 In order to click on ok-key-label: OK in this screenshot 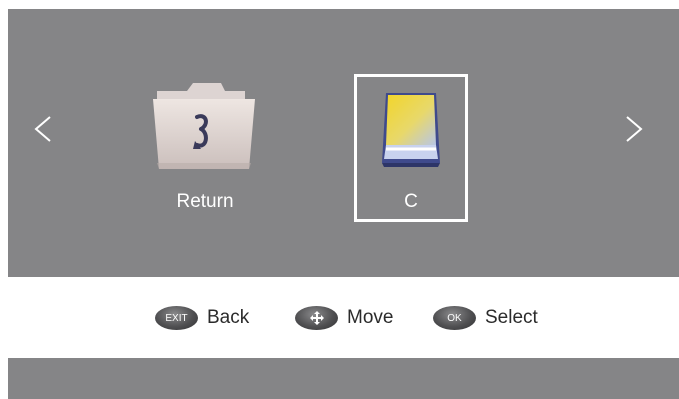, I will do `click(454, 318)`.